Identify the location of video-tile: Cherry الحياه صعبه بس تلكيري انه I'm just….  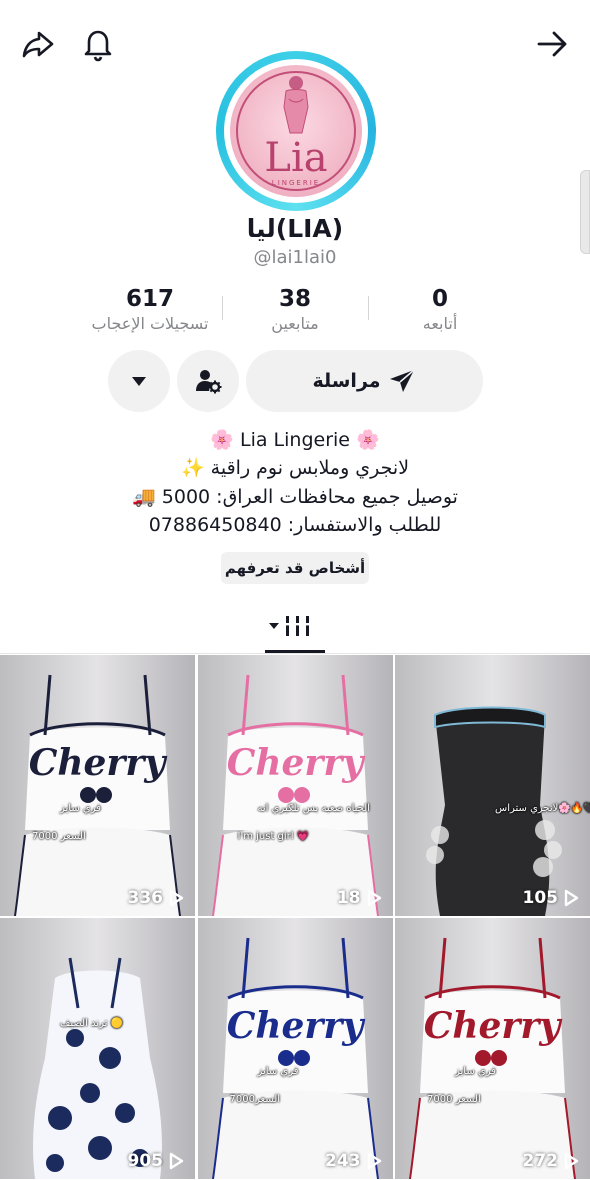
(295, 785).